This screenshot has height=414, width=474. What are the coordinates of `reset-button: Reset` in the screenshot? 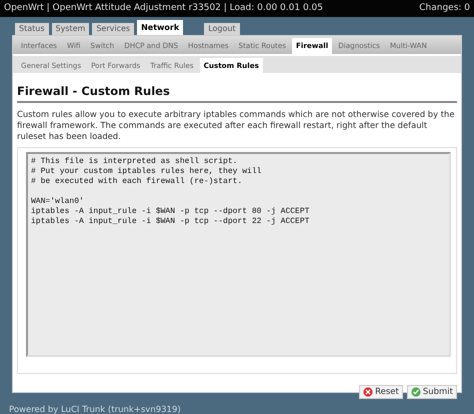 It's located at (381, 392).